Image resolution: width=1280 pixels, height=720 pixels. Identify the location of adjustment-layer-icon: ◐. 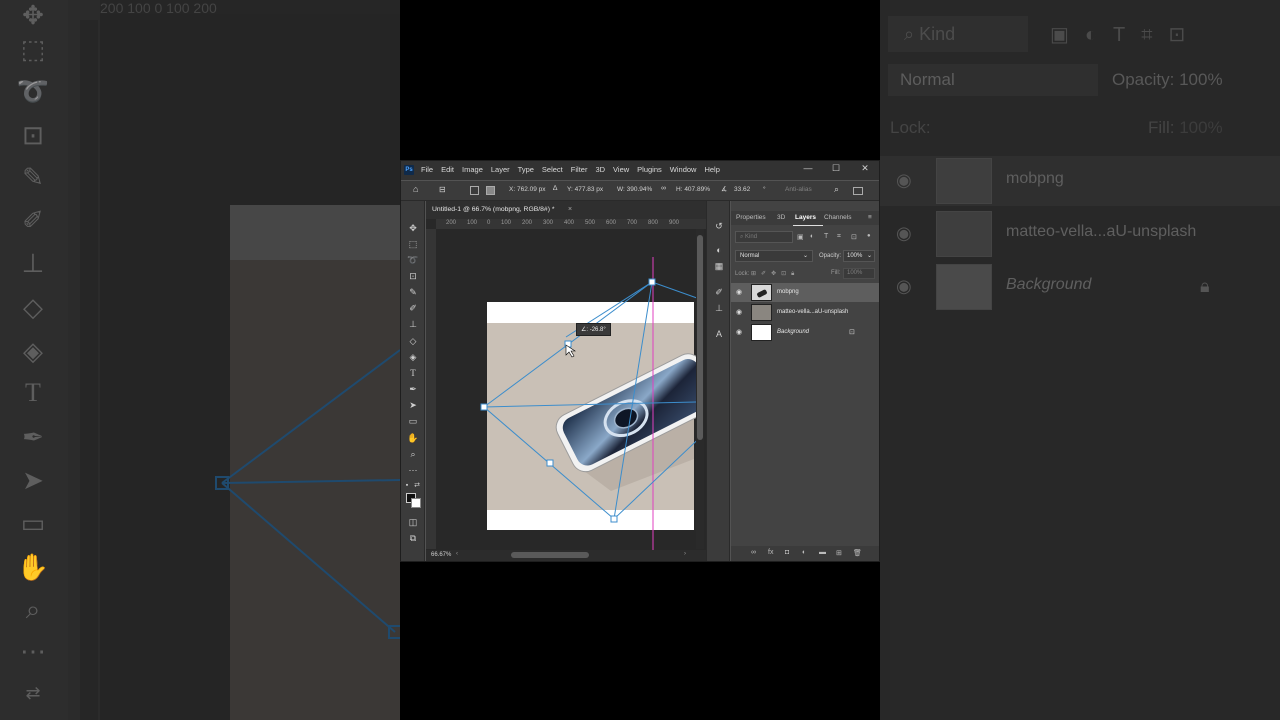
(804, 552).